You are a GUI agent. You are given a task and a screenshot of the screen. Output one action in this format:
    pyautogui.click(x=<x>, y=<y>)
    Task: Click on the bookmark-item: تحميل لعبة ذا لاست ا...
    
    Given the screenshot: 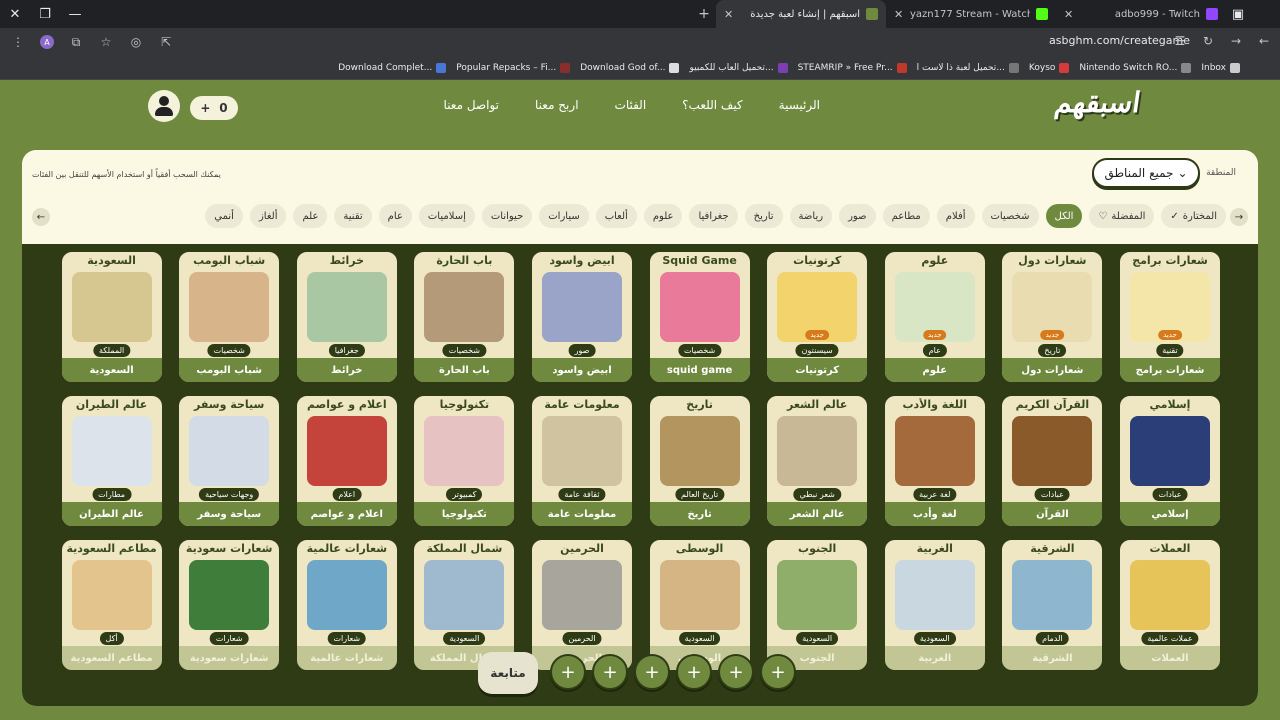 What is the action you would take?
    pyautogui.click(x=968, y=67)
    